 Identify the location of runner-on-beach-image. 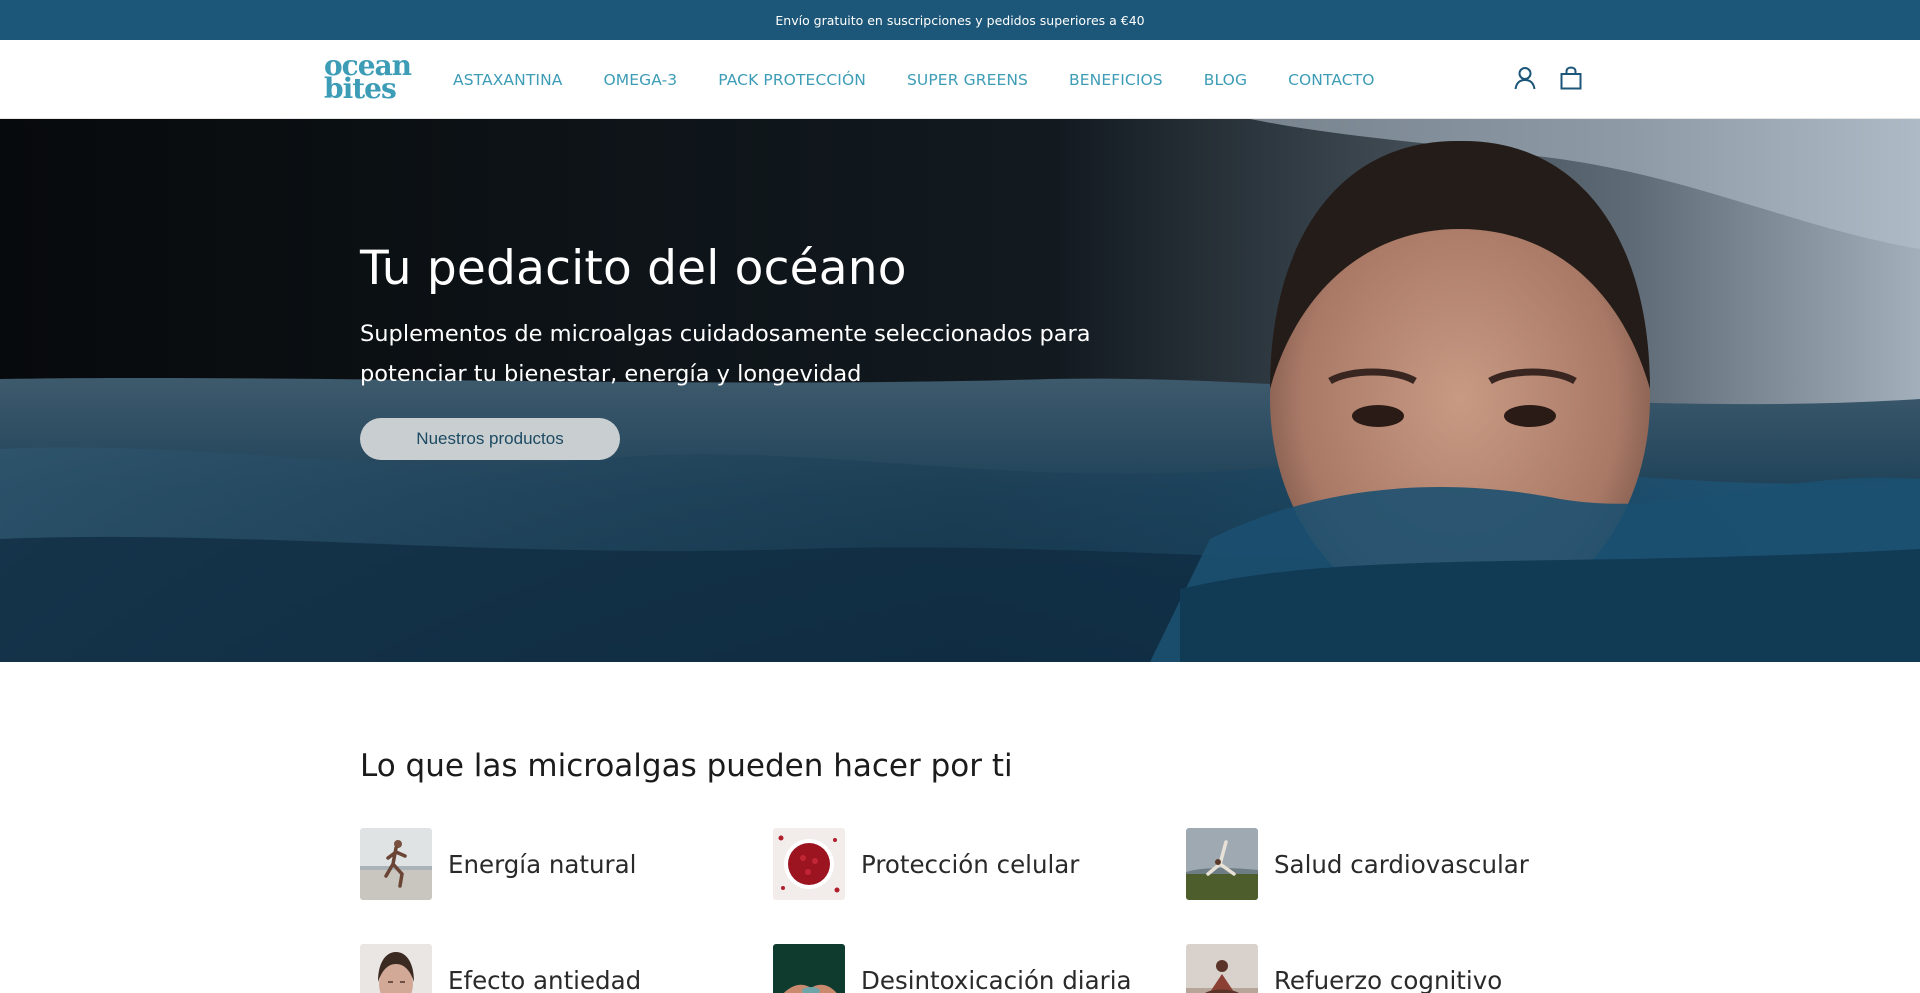
(396, 864).